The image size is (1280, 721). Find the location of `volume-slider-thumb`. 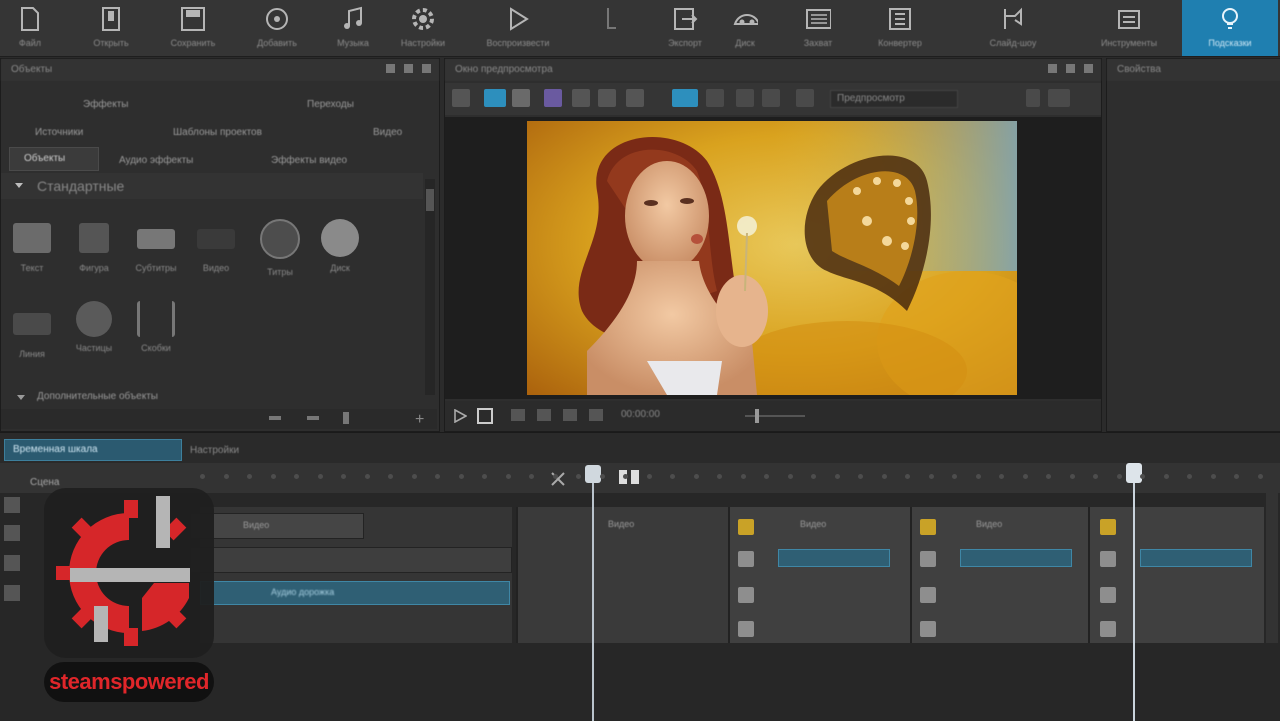

volume-slider-thumb is located at coordinates (757, 416).